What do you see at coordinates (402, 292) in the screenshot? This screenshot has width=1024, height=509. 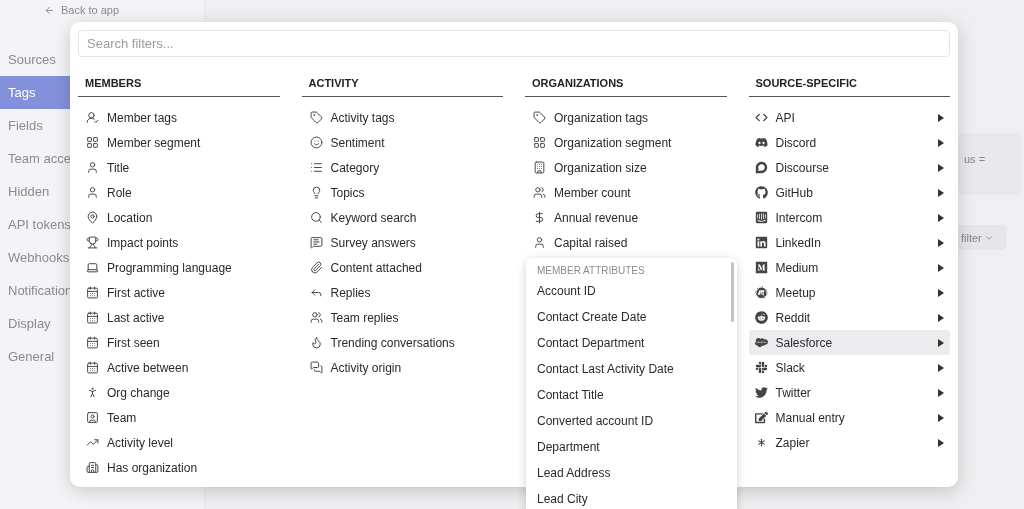 I see `filter-option: Replies` at bounding box center [402, 292].